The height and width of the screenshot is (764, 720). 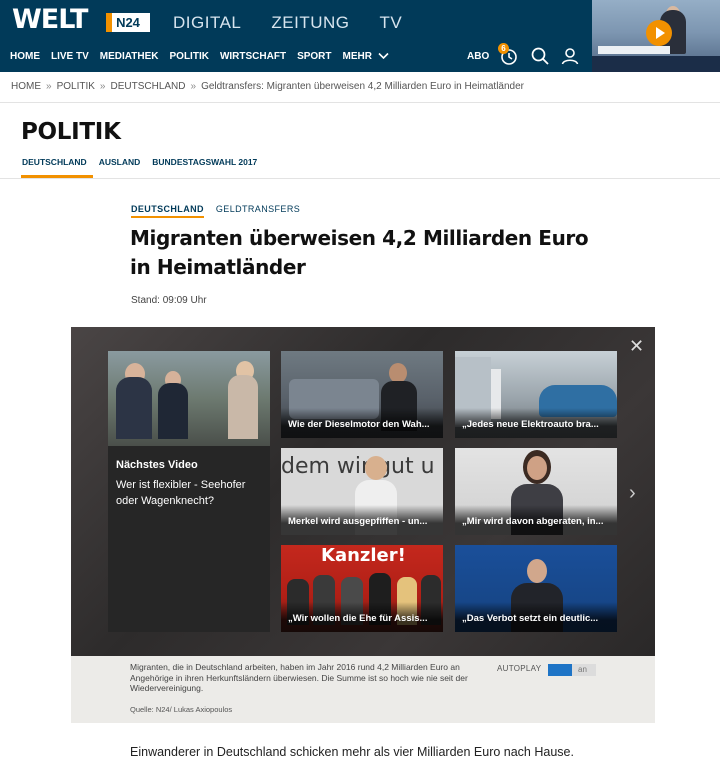 What do you see at coordinates (189, 56) in the screenshot?
I see `nav-politik: POLITIK` at bounding box center [189, 56].